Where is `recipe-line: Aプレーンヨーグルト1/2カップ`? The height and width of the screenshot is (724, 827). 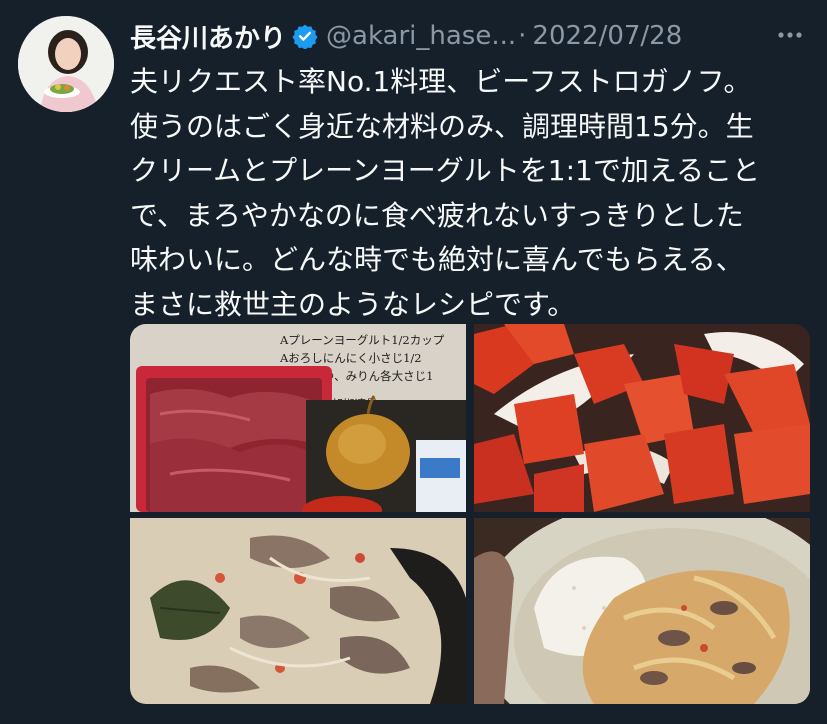 recipe-line: Aプレーンヨーグルト1/2カップ is located at coordinates (362, 340).